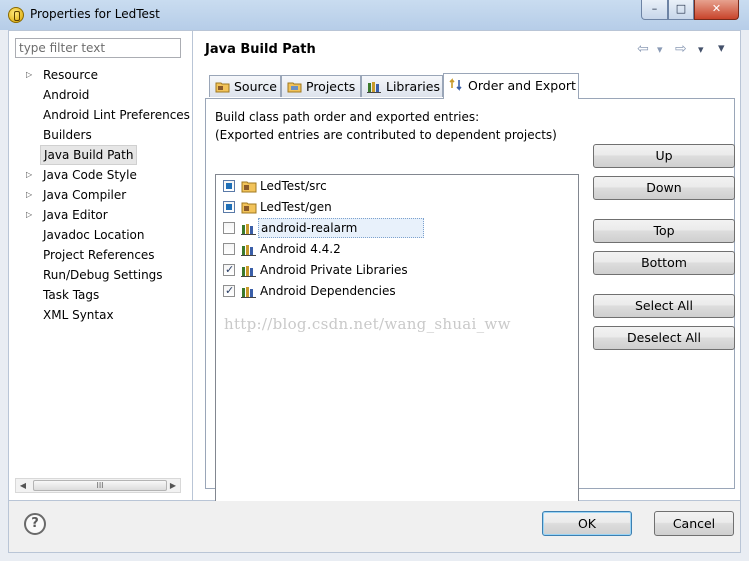 The width and height of the screenshot is (749, 561). Describe the element at coordinates (374, 527) in the screenshot. I see `dialog-footer: ? OK Cancel` at that location.